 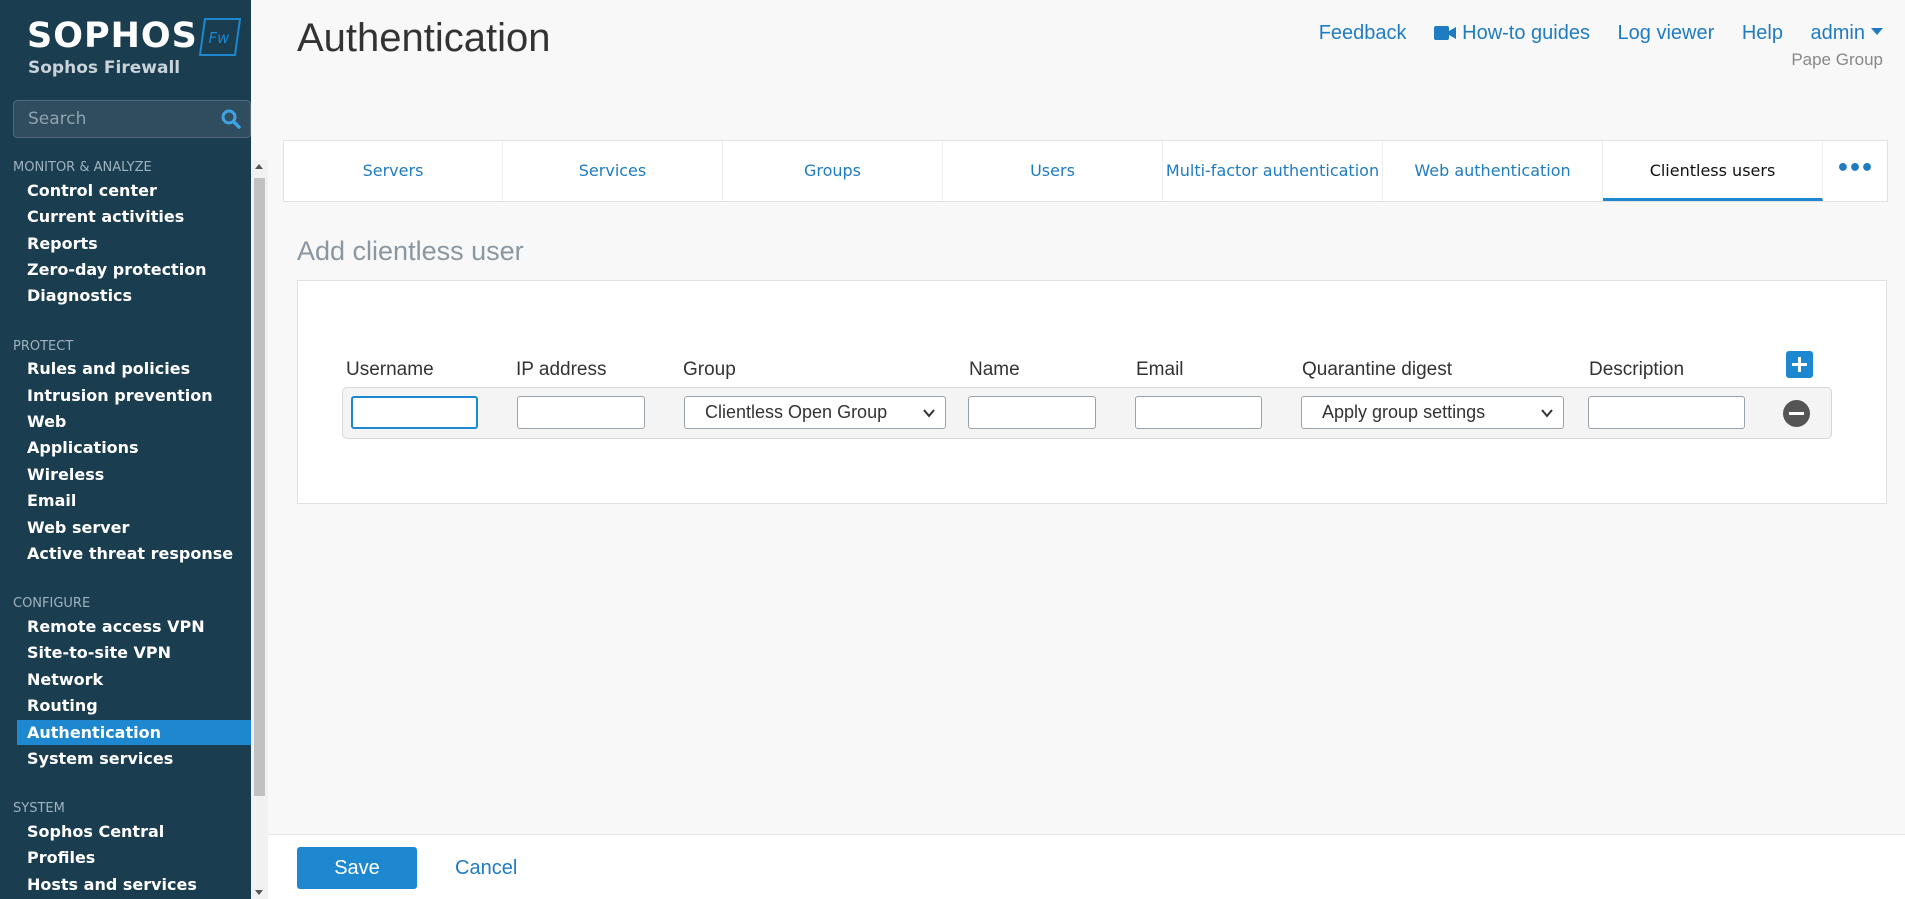 I want to click on howto-guides-label: How-to guides, so click(x=1526, y=33).